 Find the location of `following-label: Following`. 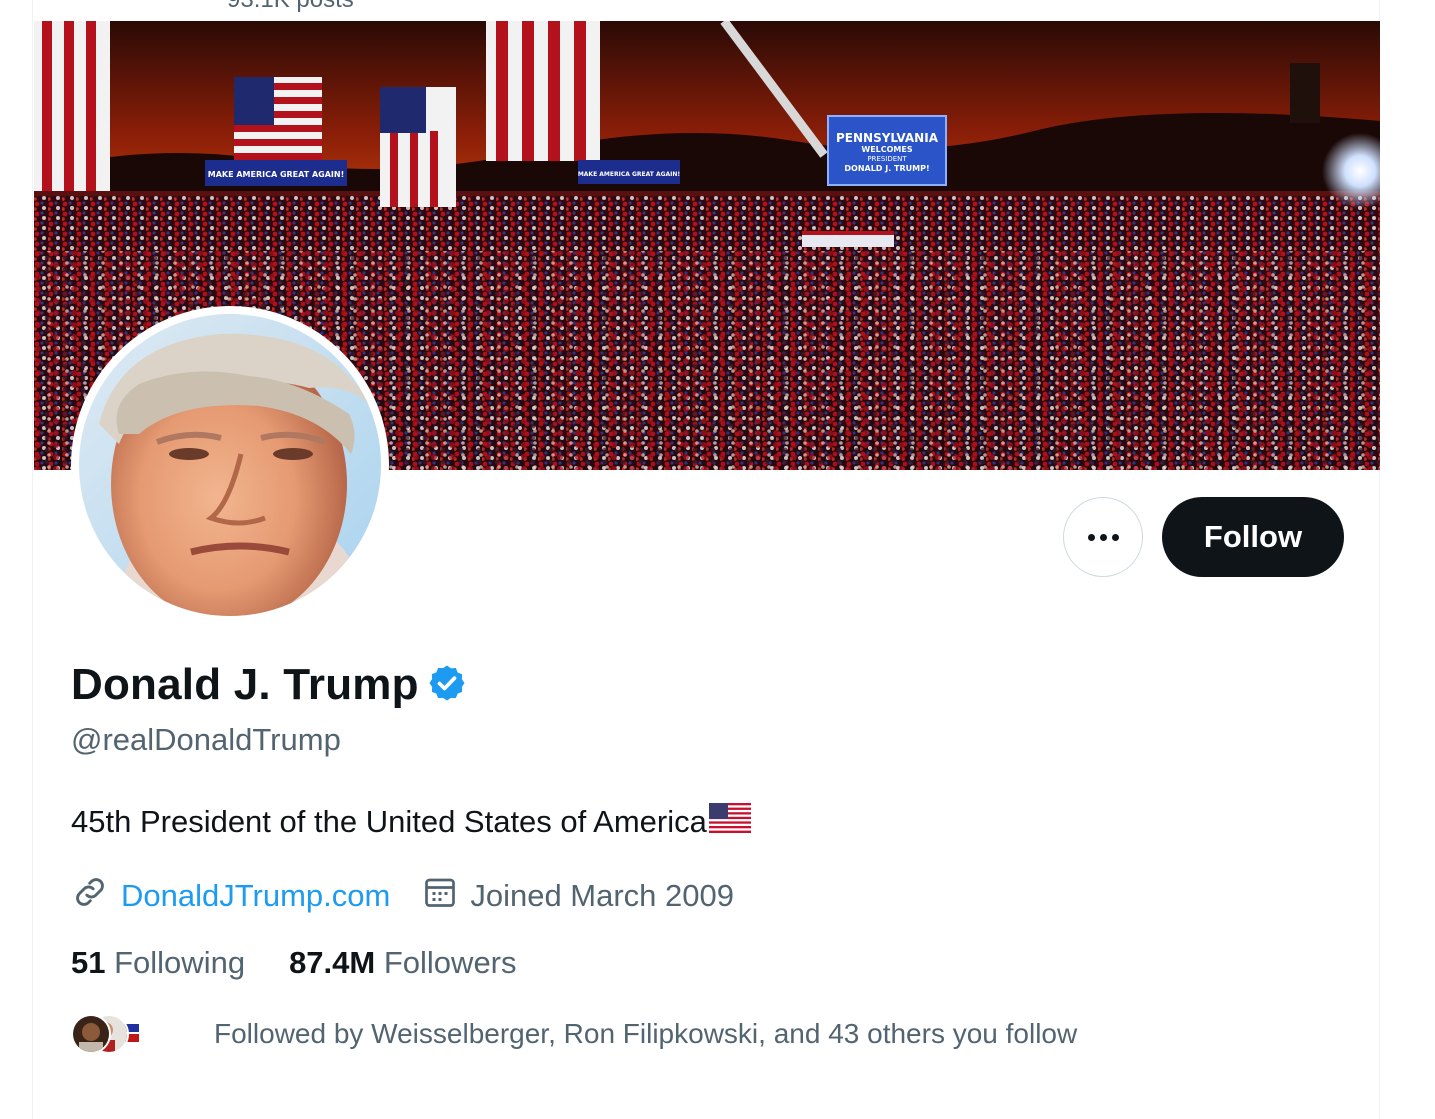

following-label: Following is located at coordinates (180, 962).